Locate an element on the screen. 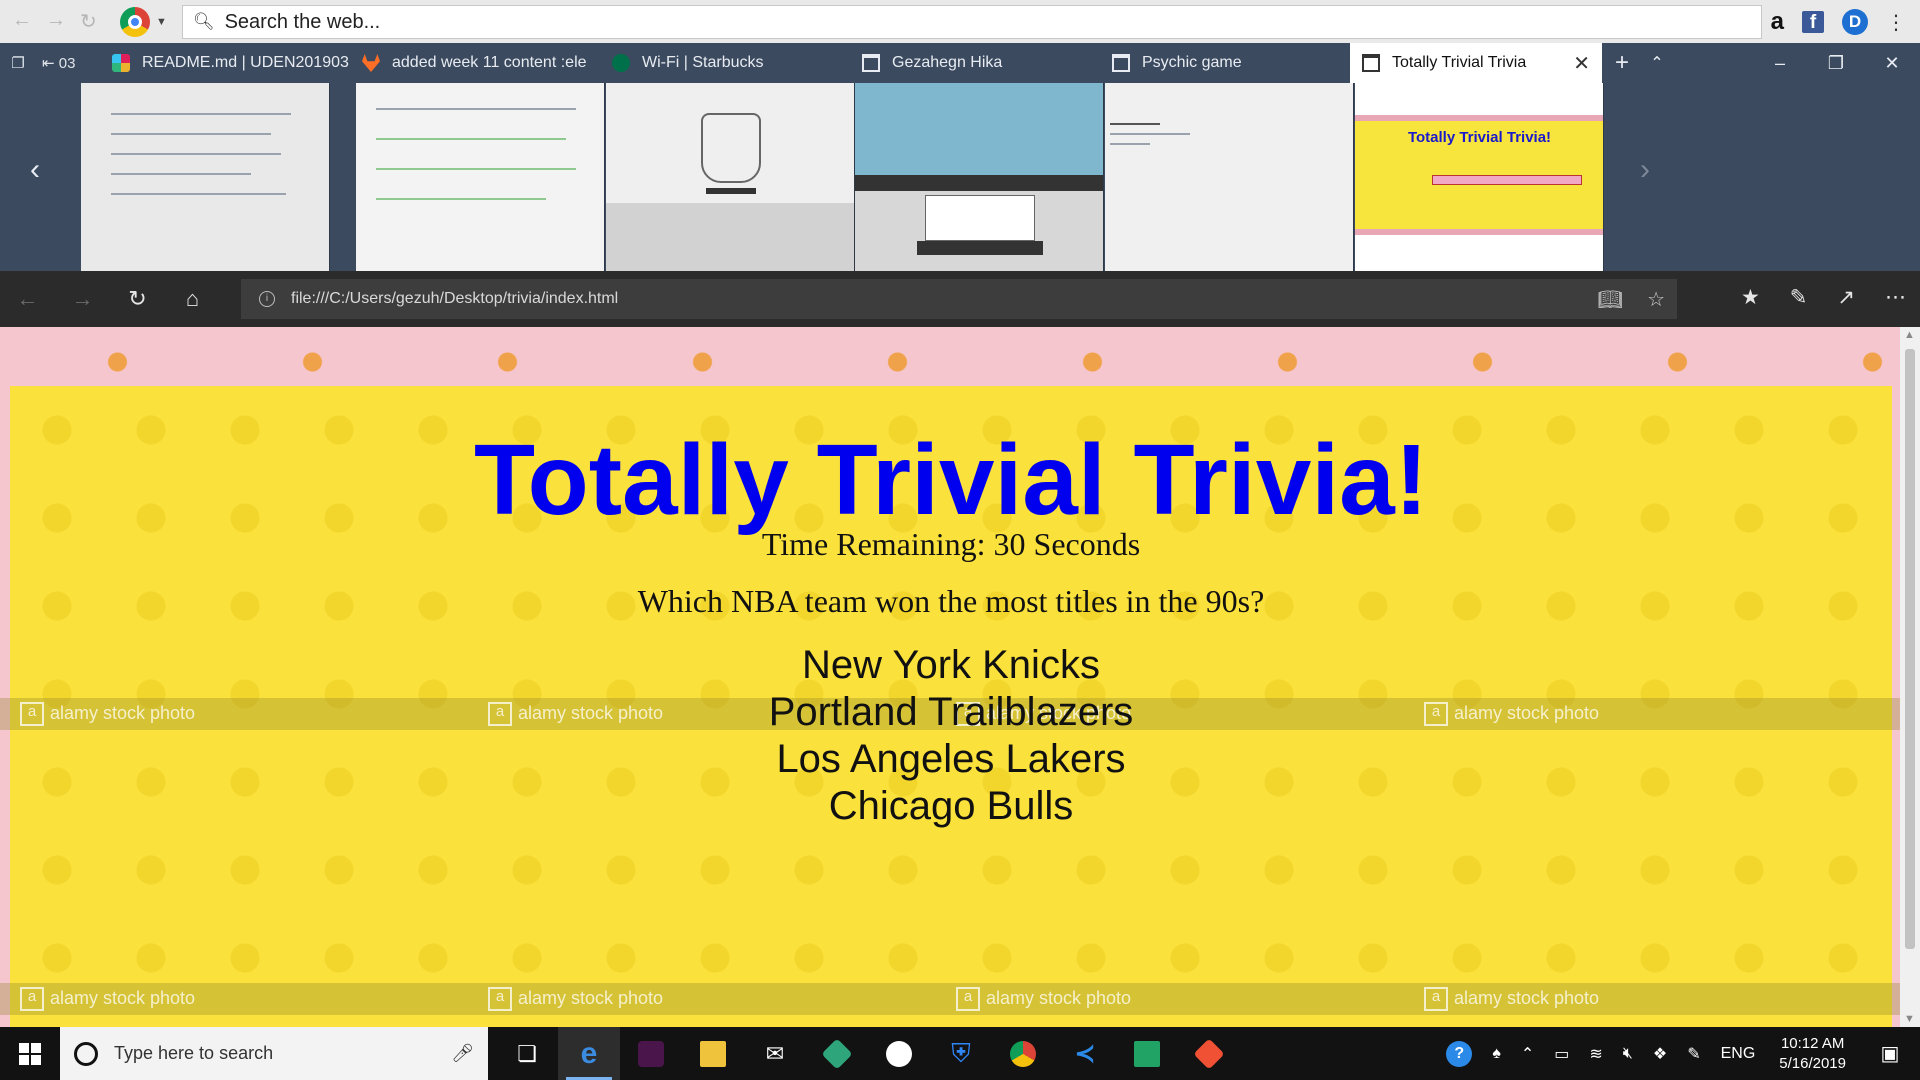 The width and height of the screenshot is (1920, 1080). git-icon is located at coordinates (1209, 1053).